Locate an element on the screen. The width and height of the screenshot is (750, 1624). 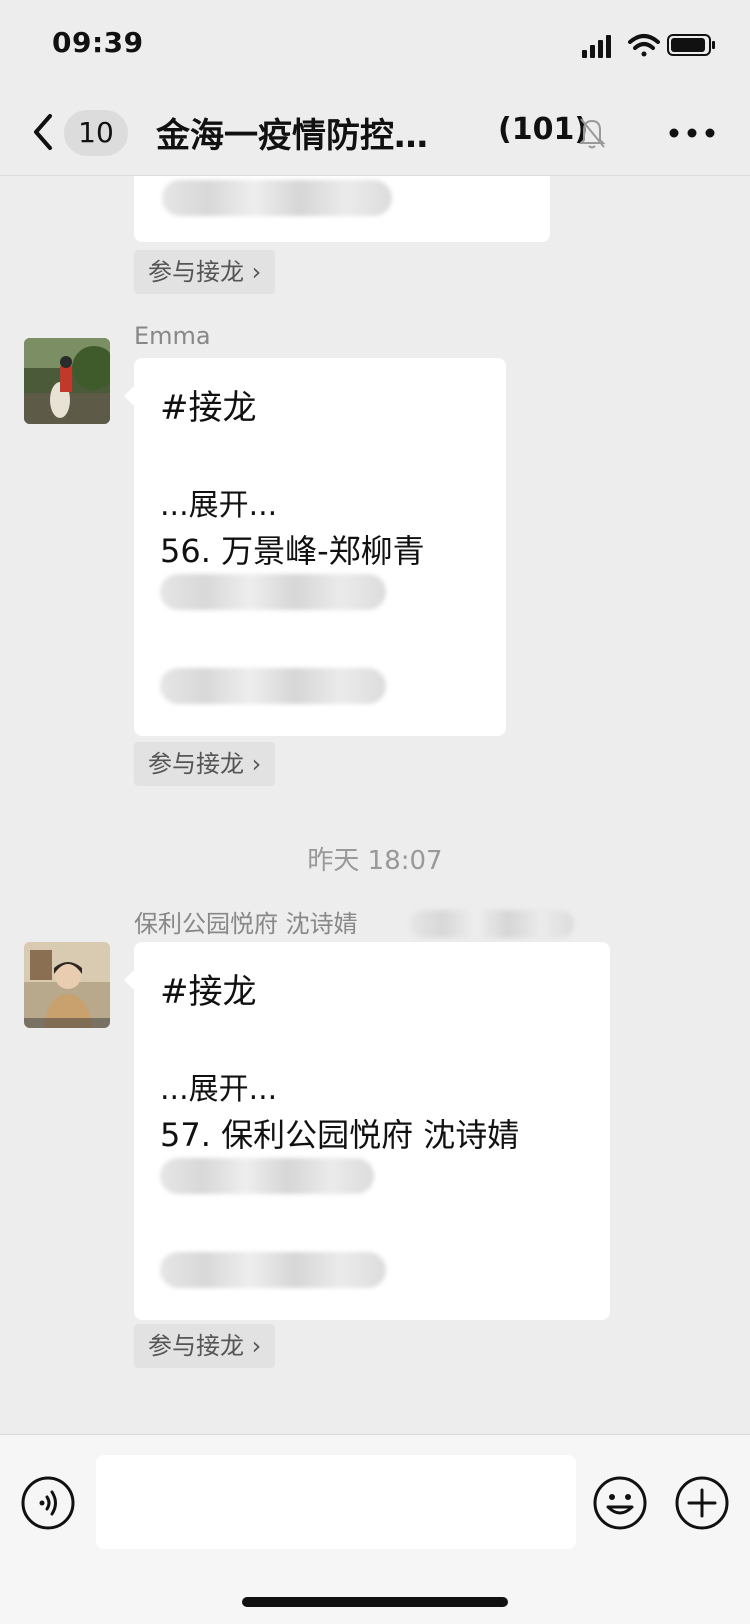
chat-header: 10 金海一疫情防控… (101) is located at coordinates (375, 133).